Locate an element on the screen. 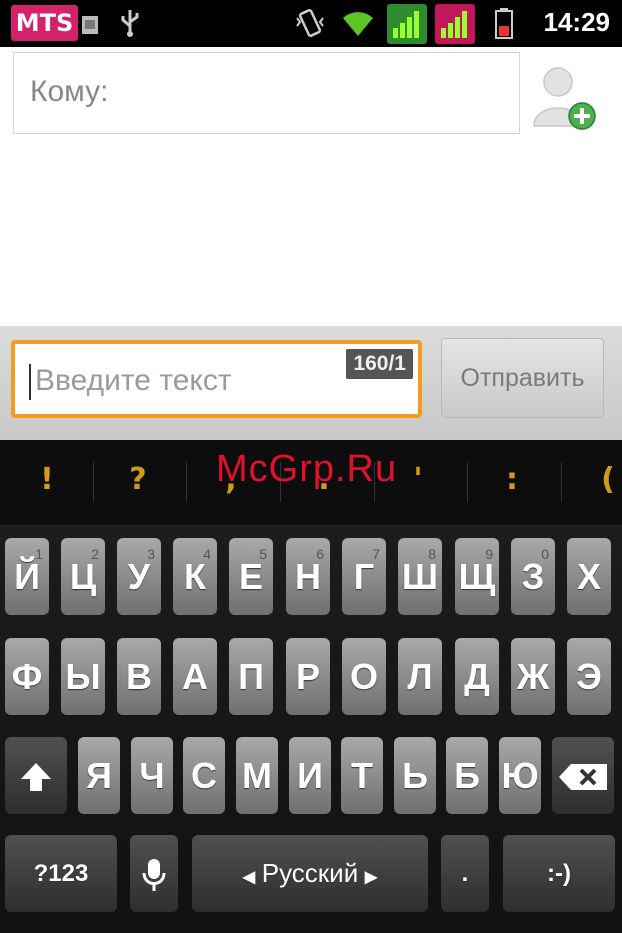  microphone-icon is located at coordinates (154, 874).